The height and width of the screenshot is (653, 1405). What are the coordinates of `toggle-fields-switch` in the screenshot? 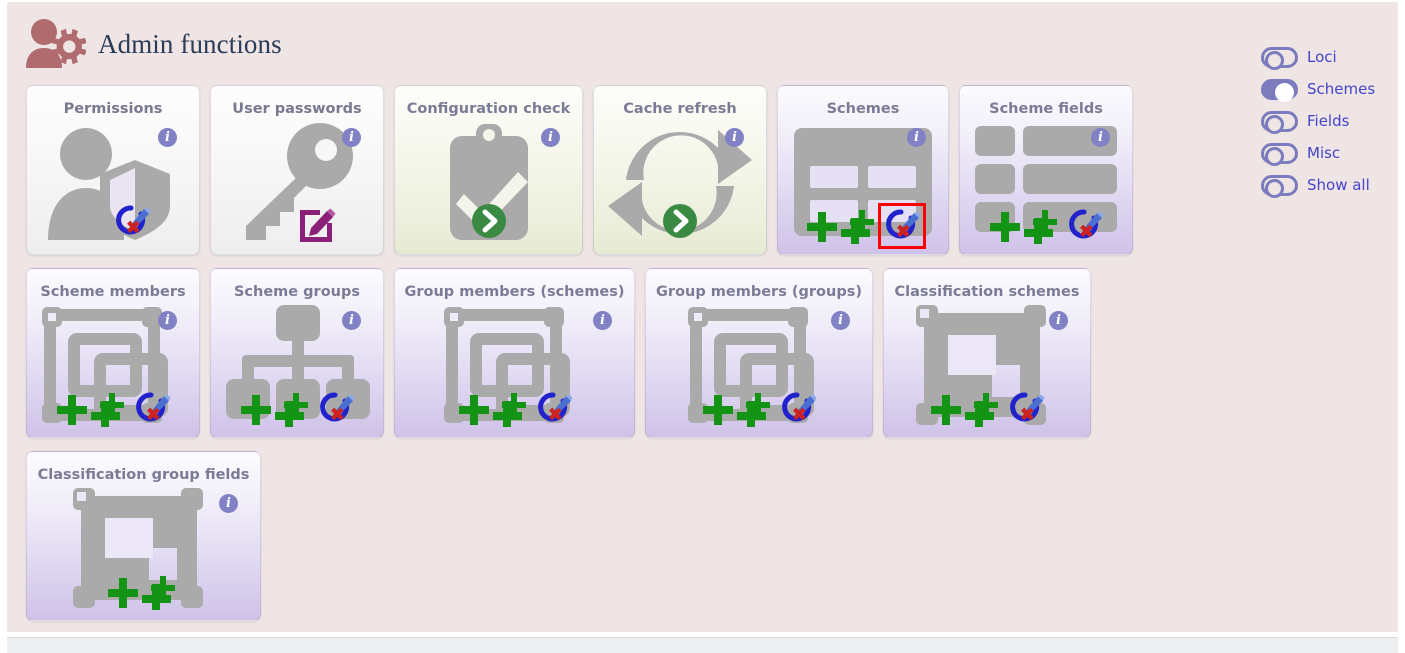 It's located at (1279, 122).